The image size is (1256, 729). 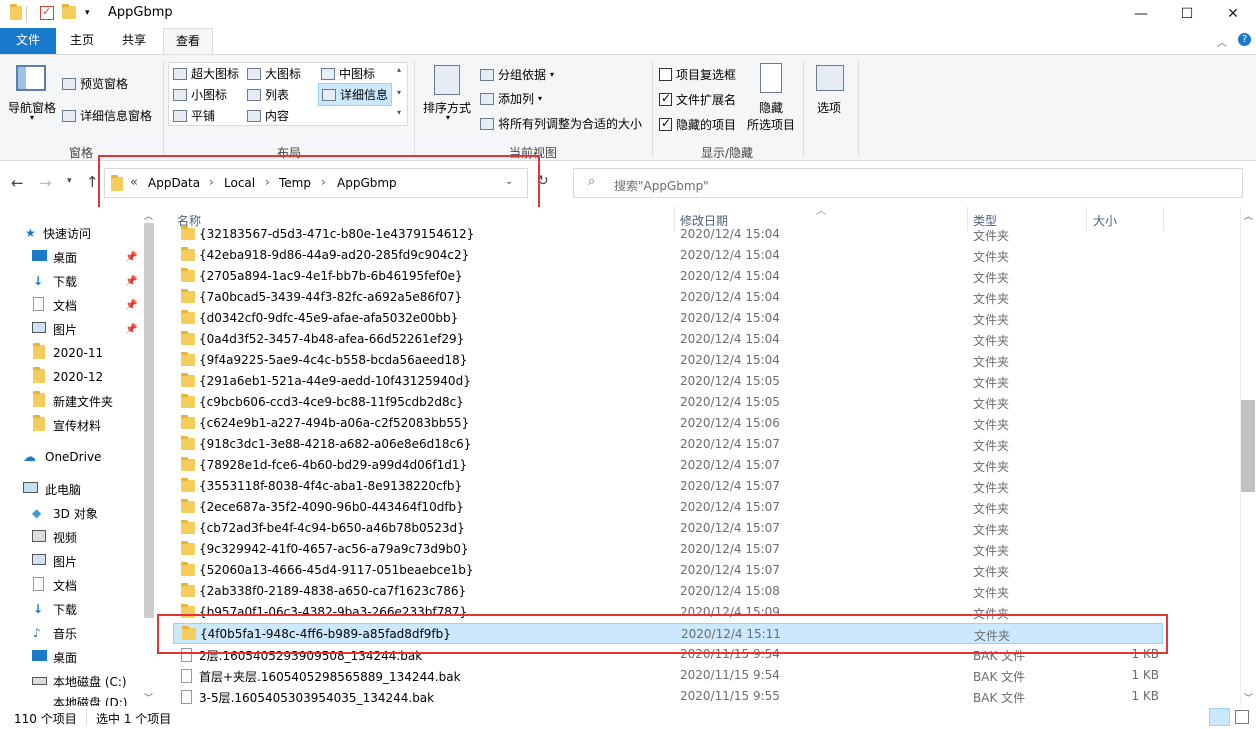 What do you see at coordinates (70, 657) in the screenshot?
I see `nav-desktop-pc: 桌面` at bounding box center [70, 657].